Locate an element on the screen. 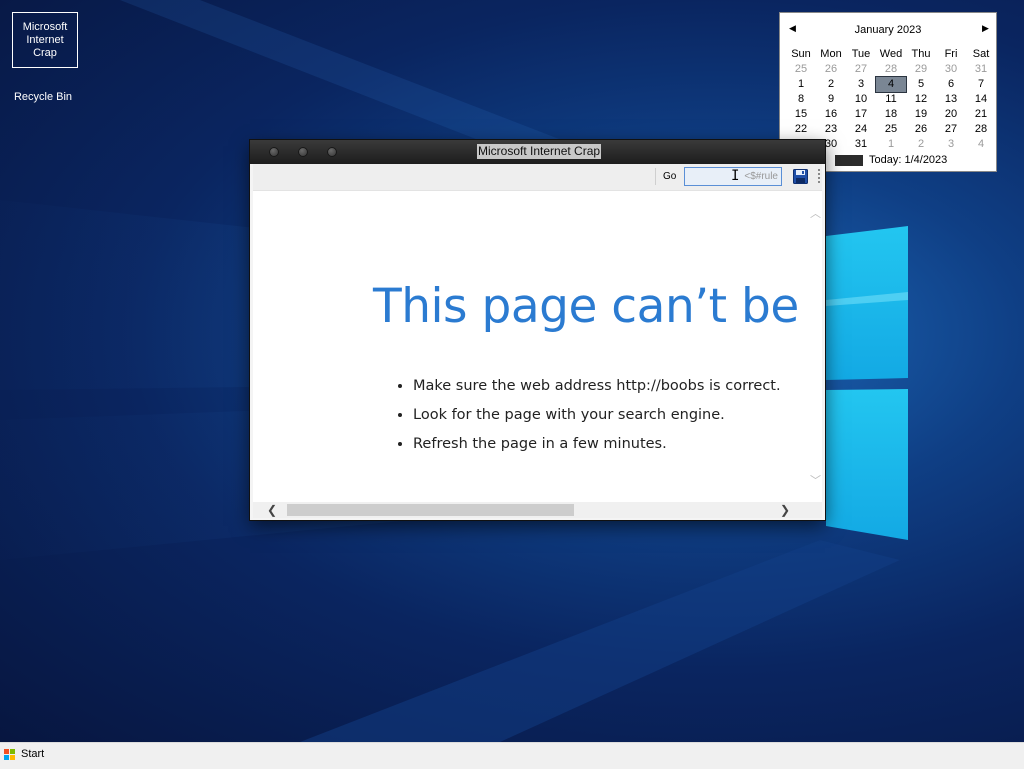  calendar-day: 9 is located at coordinates (831, 99).